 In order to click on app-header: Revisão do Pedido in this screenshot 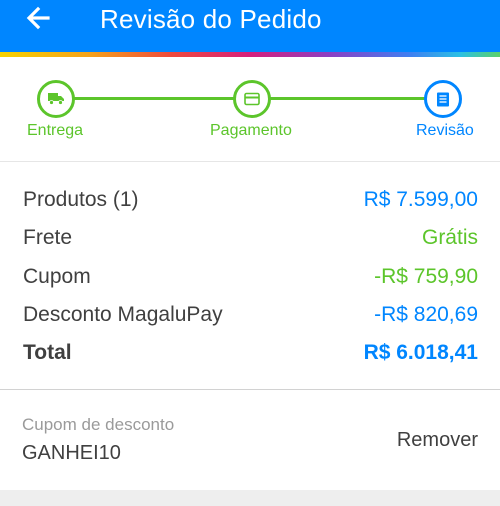, I will do `click(250, 26)`.